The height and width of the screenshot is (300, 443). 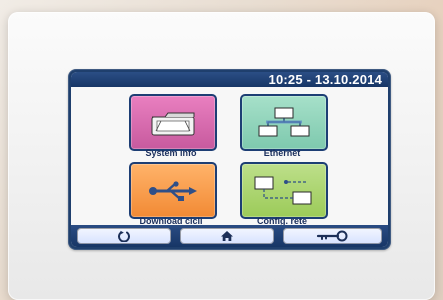 I want to click on usb-icon, so click(x=173, y=190).